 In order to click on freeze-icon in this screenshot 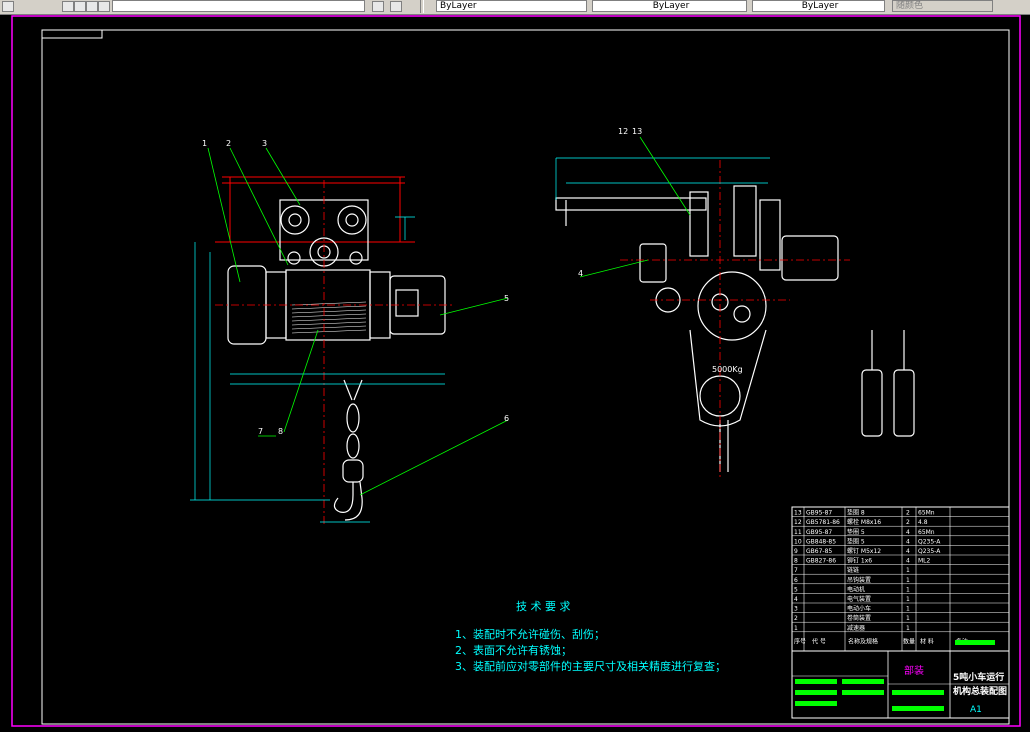, I will do `click(80, 6)`.